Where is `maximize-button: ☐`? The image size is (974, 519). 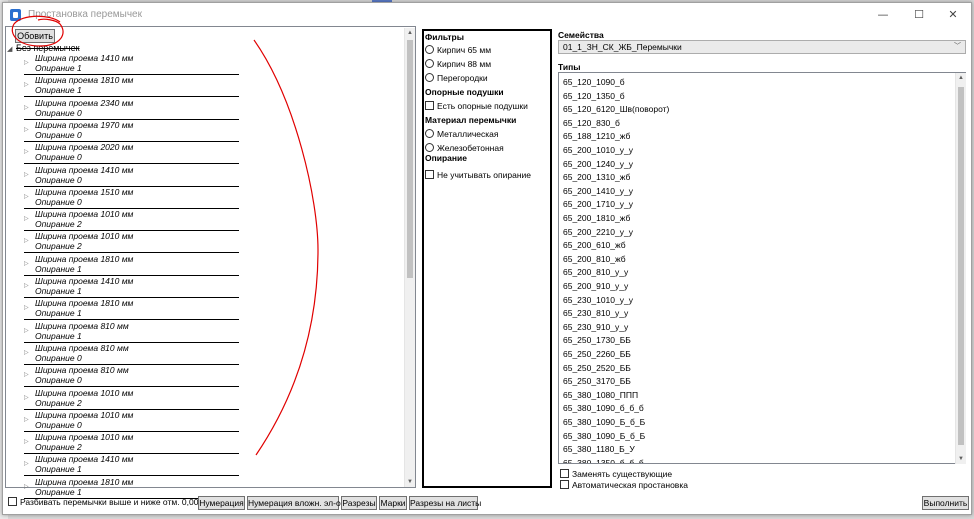 maximize-button: ☐ is located at coordinates (919, 15).